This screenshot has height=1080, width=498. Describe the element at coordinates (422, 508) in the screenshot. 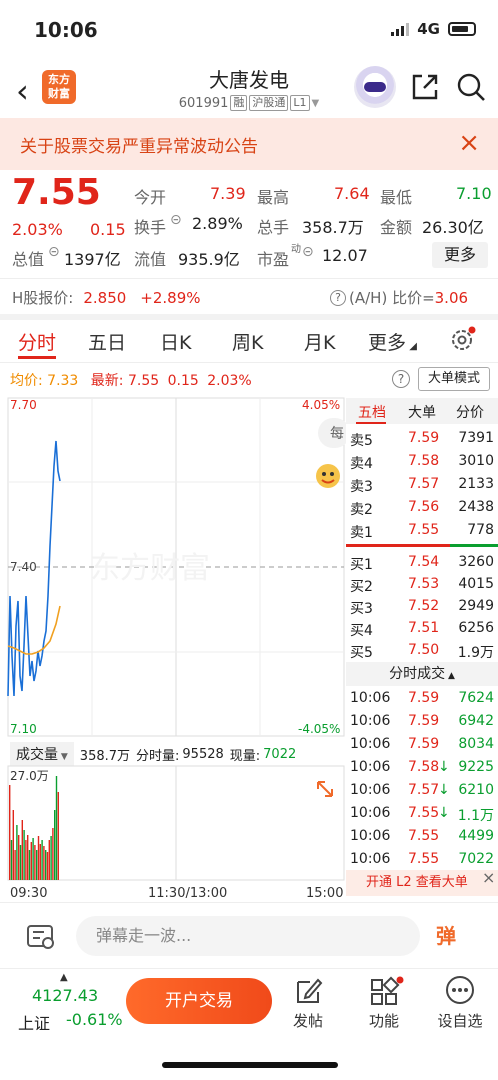

I see `orderbook-level: 卖2 7.56 2438` at that location.